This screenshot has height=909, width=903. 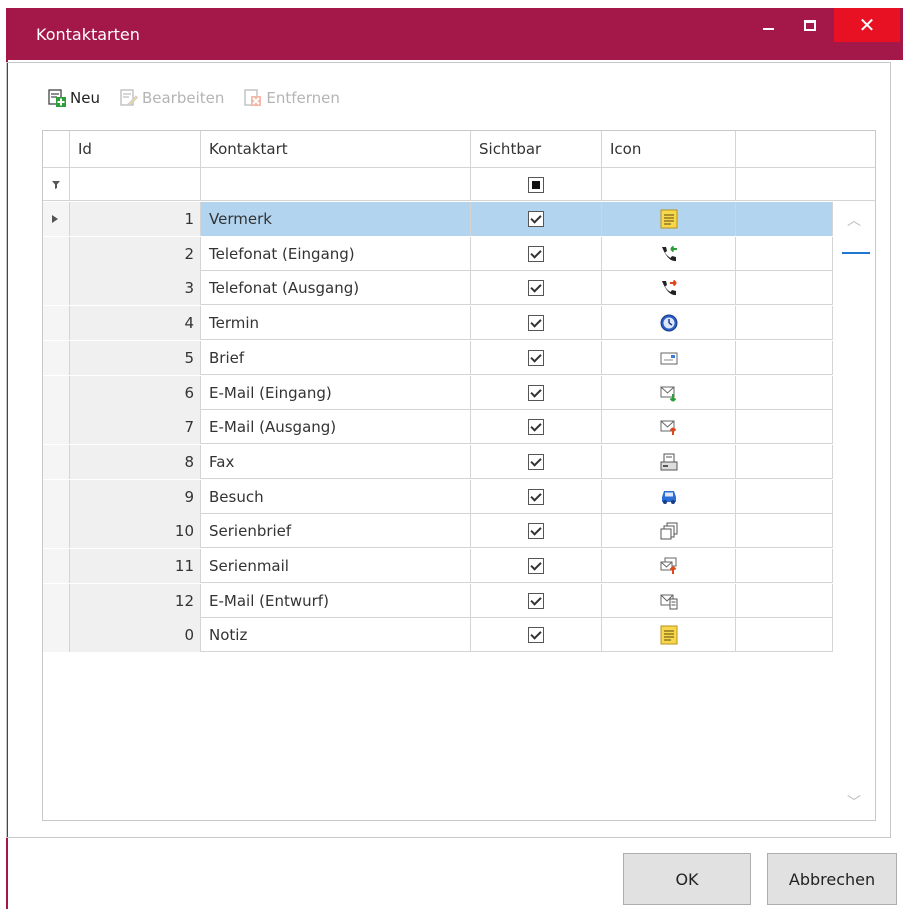 I want to click on table-row: 0 Notiz, so click(x=438, y=635).